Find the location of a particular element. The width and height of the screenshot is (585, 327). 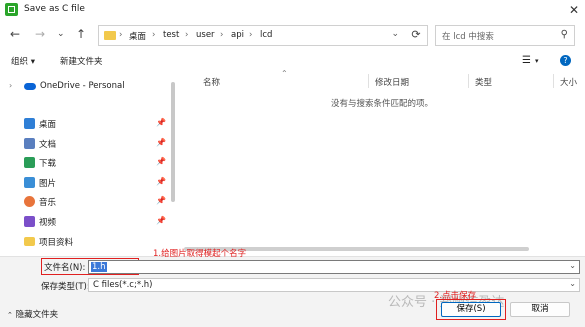

address-bar: › 桌面 › test › user › api › lcd ⌄ is located at coordinates (263, 35).